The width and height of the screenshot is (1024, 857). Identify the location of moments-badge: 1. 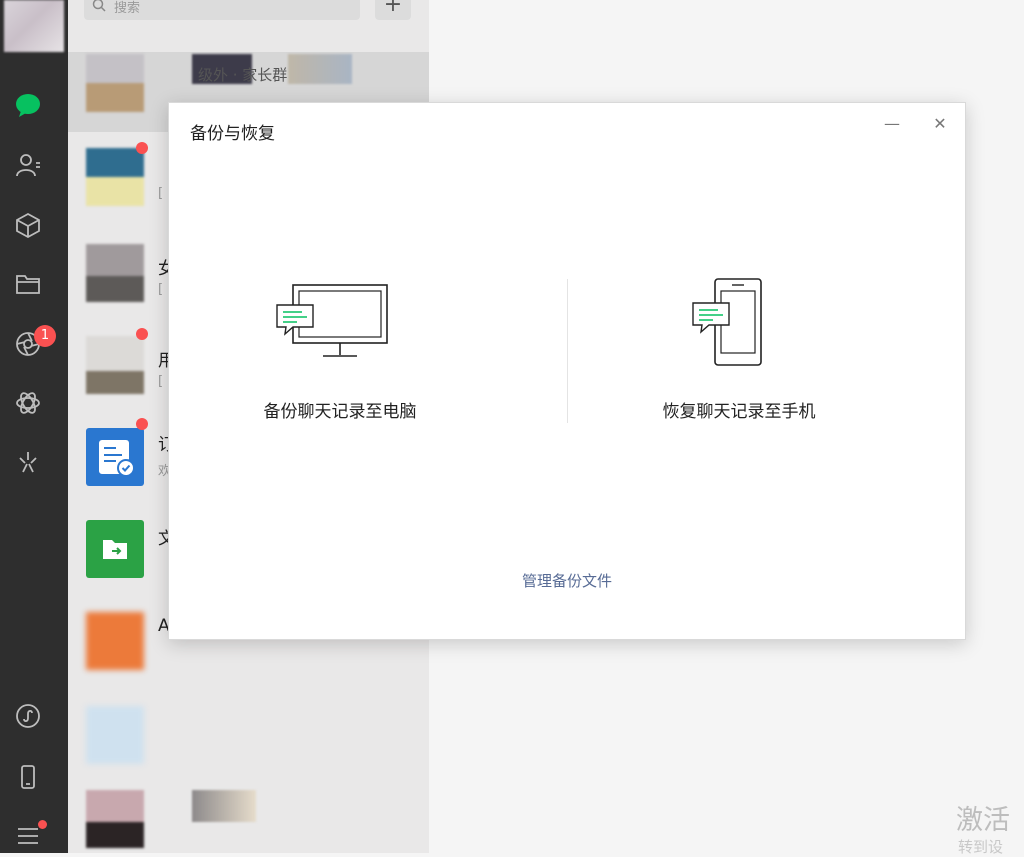
(45, 336).